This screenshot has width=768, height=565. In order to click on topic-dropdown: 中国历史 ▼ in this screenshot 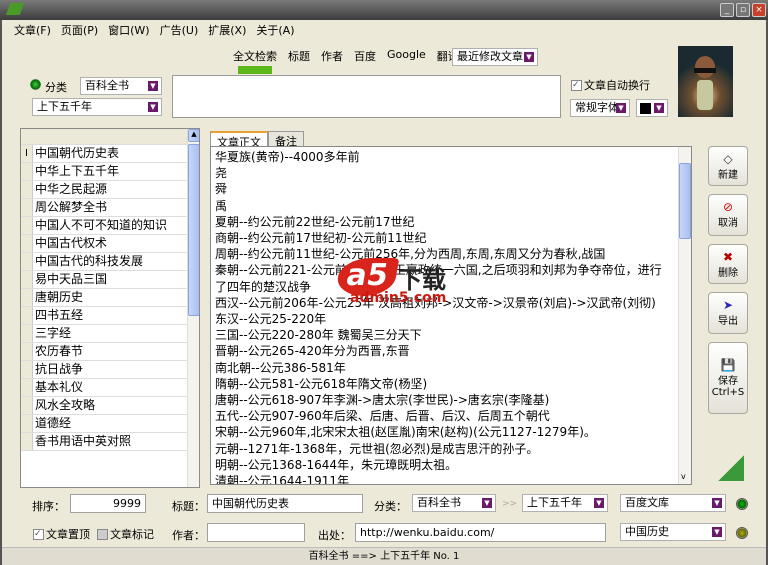, I will do `click(673, 532)`.